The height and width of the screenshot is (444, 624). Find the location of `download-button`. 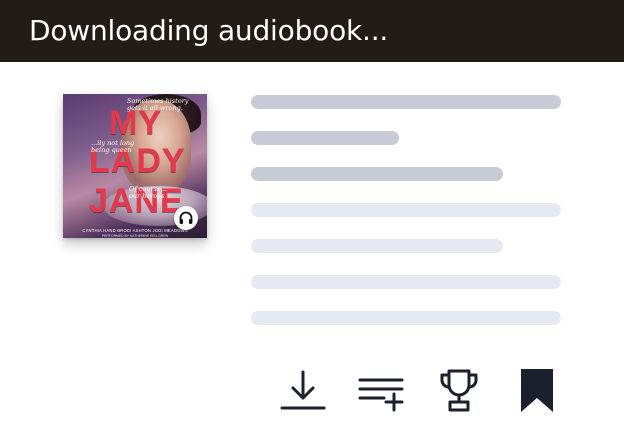

download-button is located at coordinates (303, 391).